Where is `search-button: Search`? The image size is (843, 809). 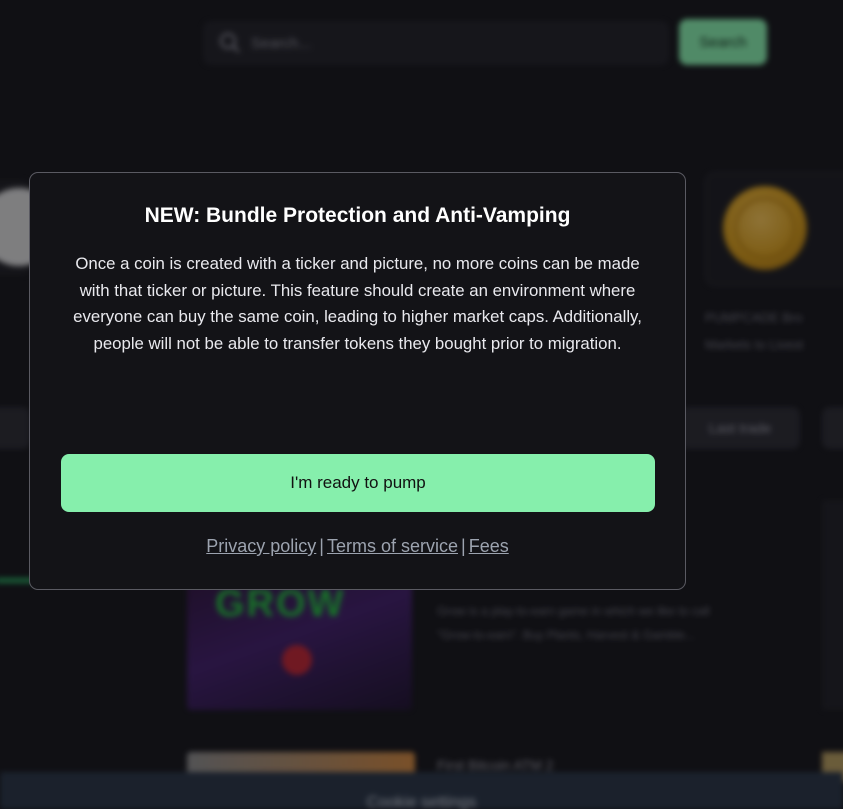 search-button: Search is located at coordinates (723, 42).